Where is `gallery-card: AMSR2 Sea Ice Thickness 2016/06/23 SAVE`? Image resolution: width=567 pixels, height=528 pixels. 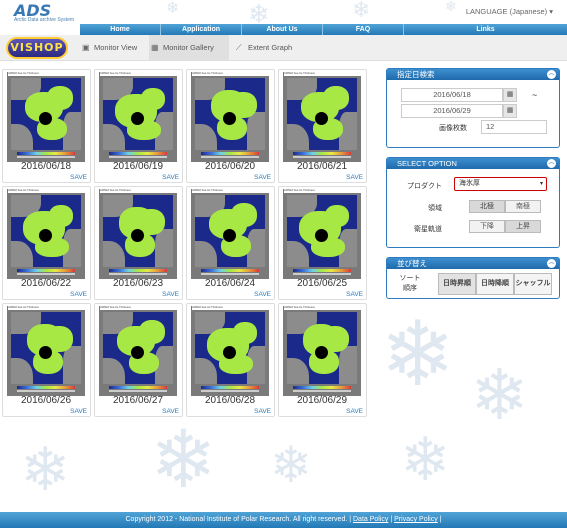
gallery-card: AMSR2 Sea Ice Thickness 2016/06/23 SAVE is located at coordinates (138, 243).